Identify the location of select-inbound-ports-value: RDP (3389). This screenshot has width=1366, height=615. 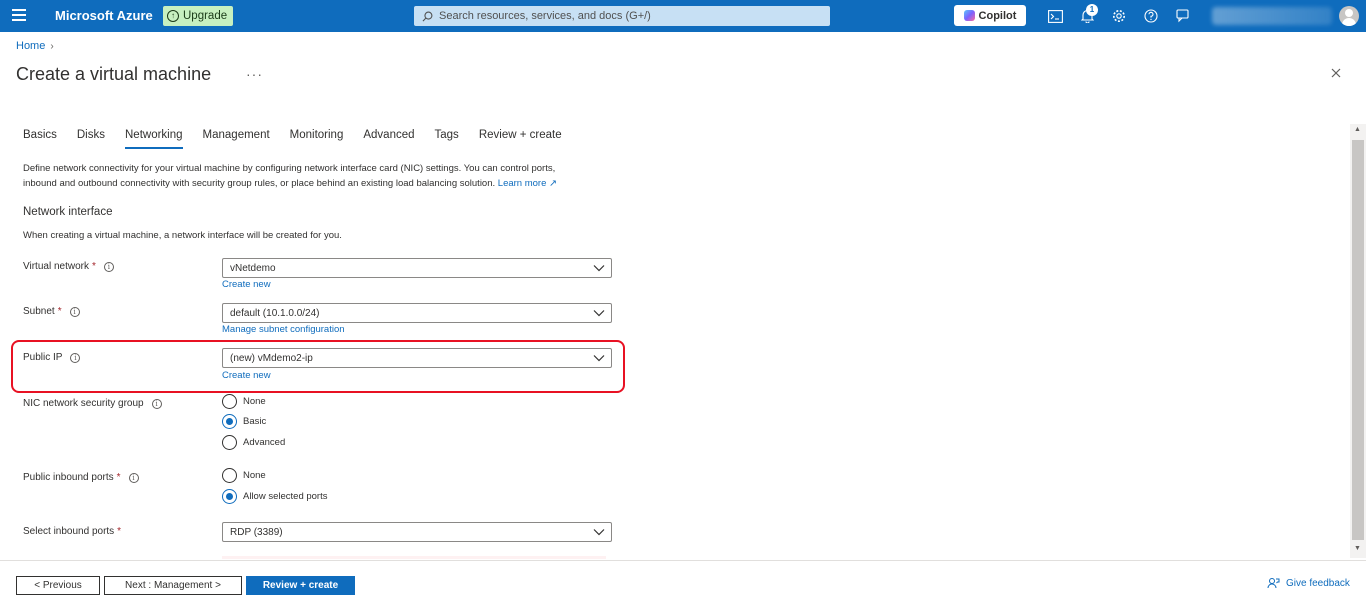
(256, 532).